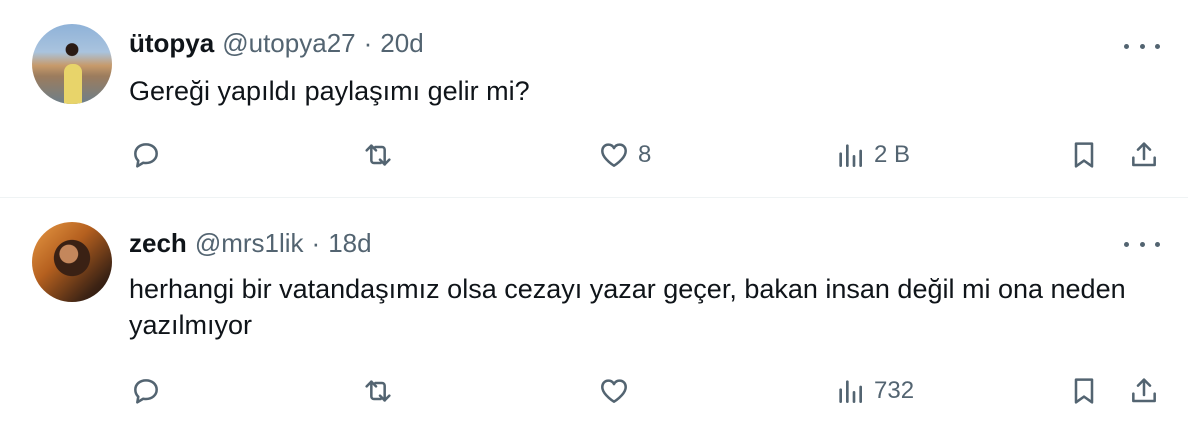  I want to click on views-button: 2 B, so click(872, 155).